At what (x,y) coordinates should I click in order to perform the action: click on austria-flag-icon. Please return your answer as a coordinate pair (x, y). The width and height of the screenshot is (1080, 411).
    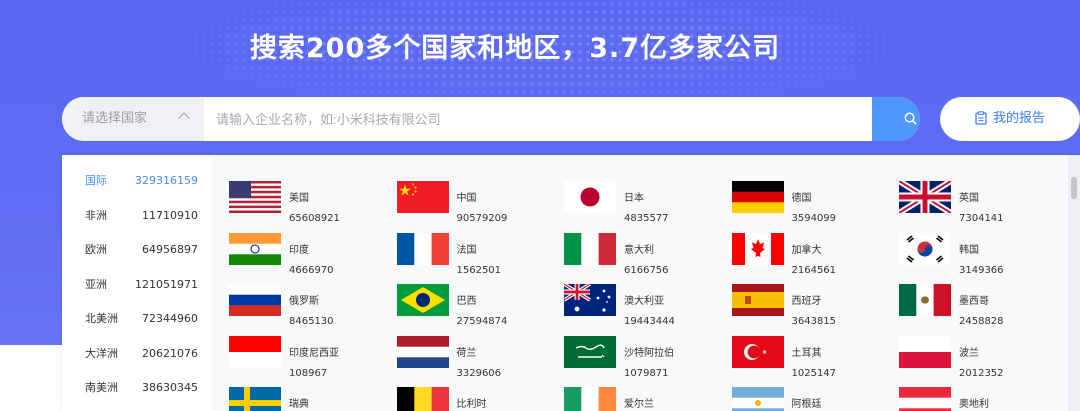
    Looking at the image, I should click on (925, 399).